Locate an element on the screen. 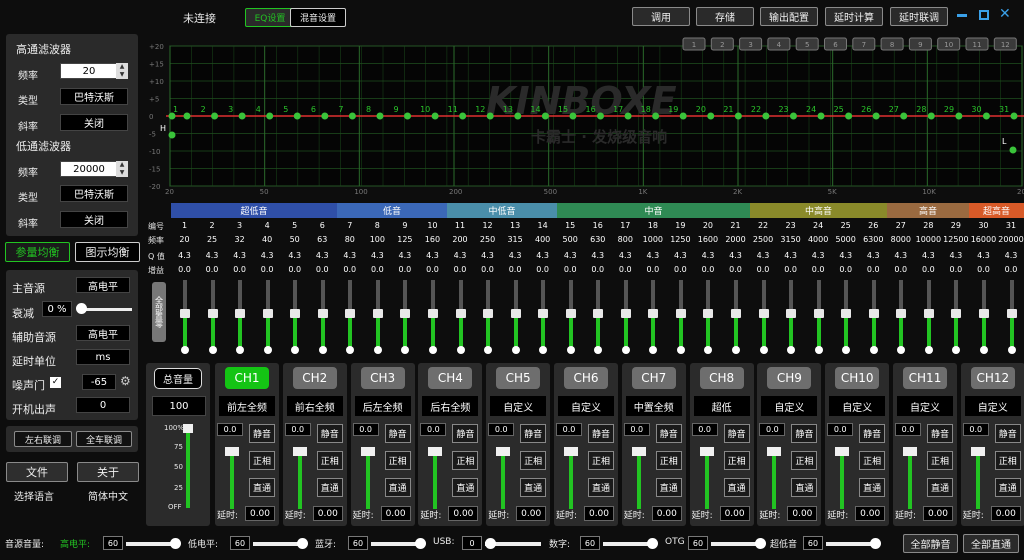 The height and width of the screenshot is (560, 1024). hpf-type-select: 巴特沃斯 is located at coordinates (94, 96).